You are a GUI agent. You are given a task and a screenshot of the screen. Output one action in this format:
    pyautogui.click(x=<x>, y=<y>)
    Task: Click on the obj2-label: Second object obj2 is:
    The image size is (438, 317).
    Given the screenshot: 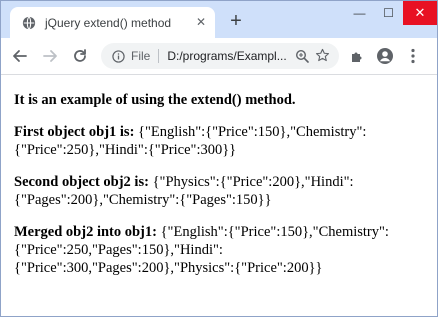 What is the action you would take?
    pyautogui.click(x=81, y=182)
    